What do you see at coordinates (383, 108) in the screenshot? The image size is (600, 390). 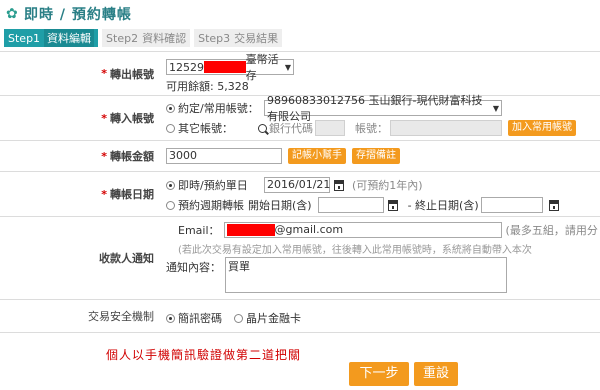 I see `agreed-account-select: 98960833012756 玉山銀行-現代財富科技有限公司 ▼` at bounding box center [383, 108].